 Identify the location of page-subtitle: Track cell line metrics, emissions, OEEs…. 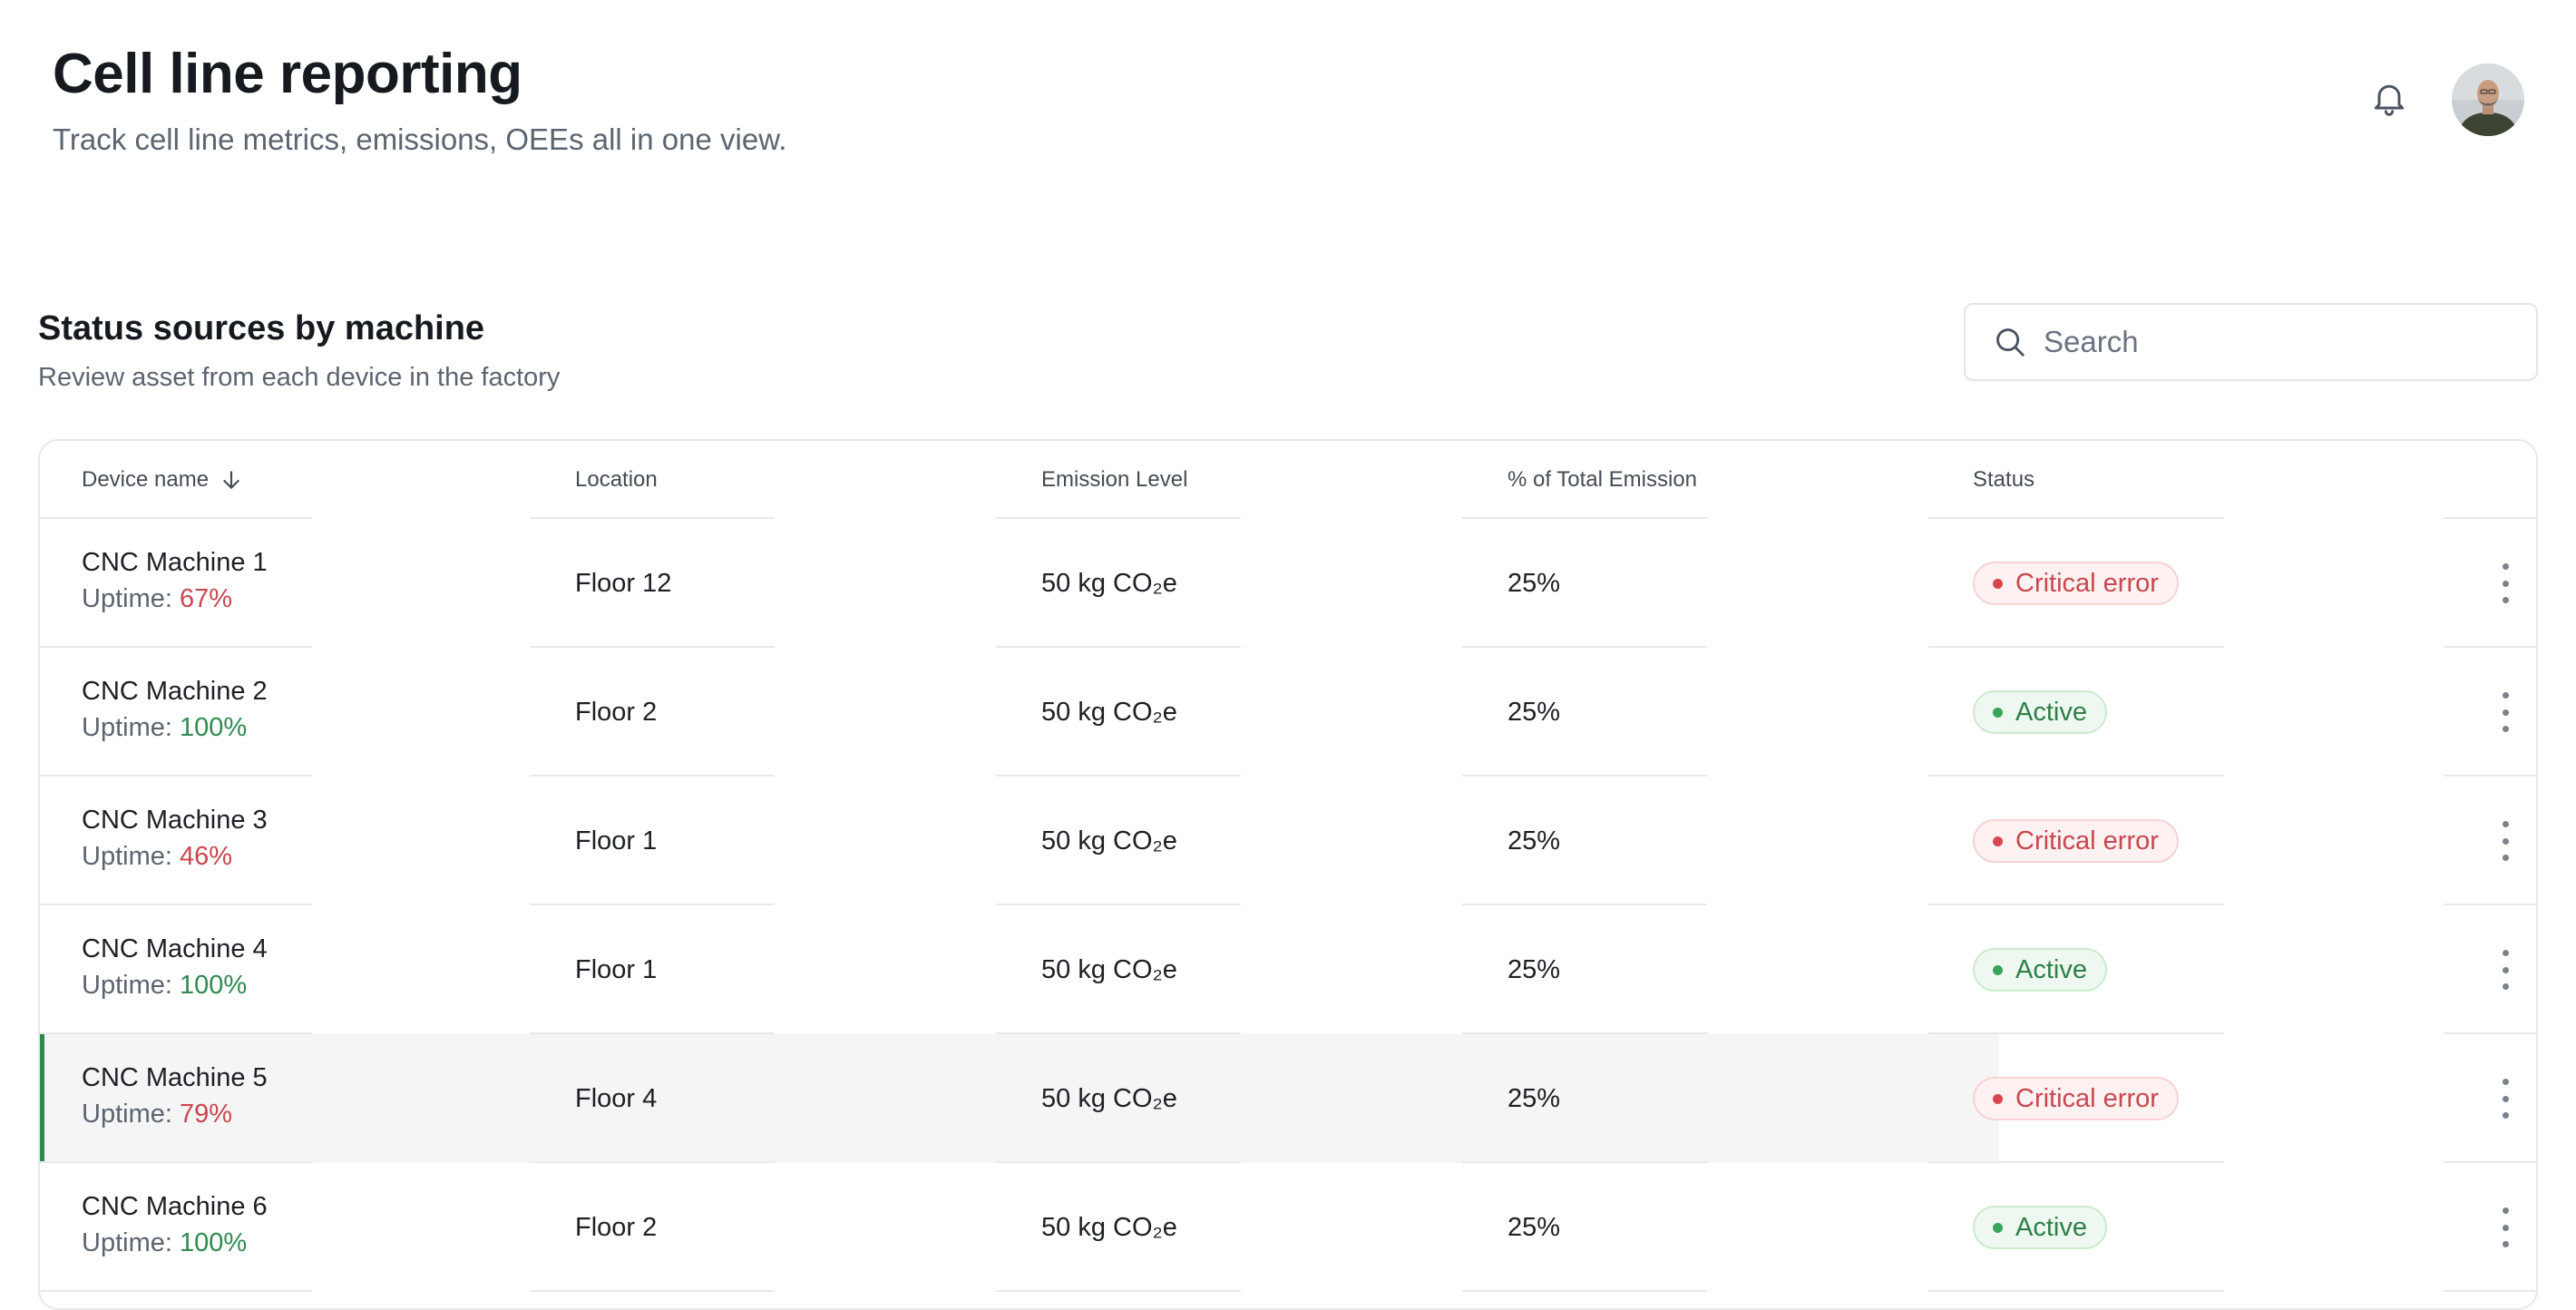
(420, 139).